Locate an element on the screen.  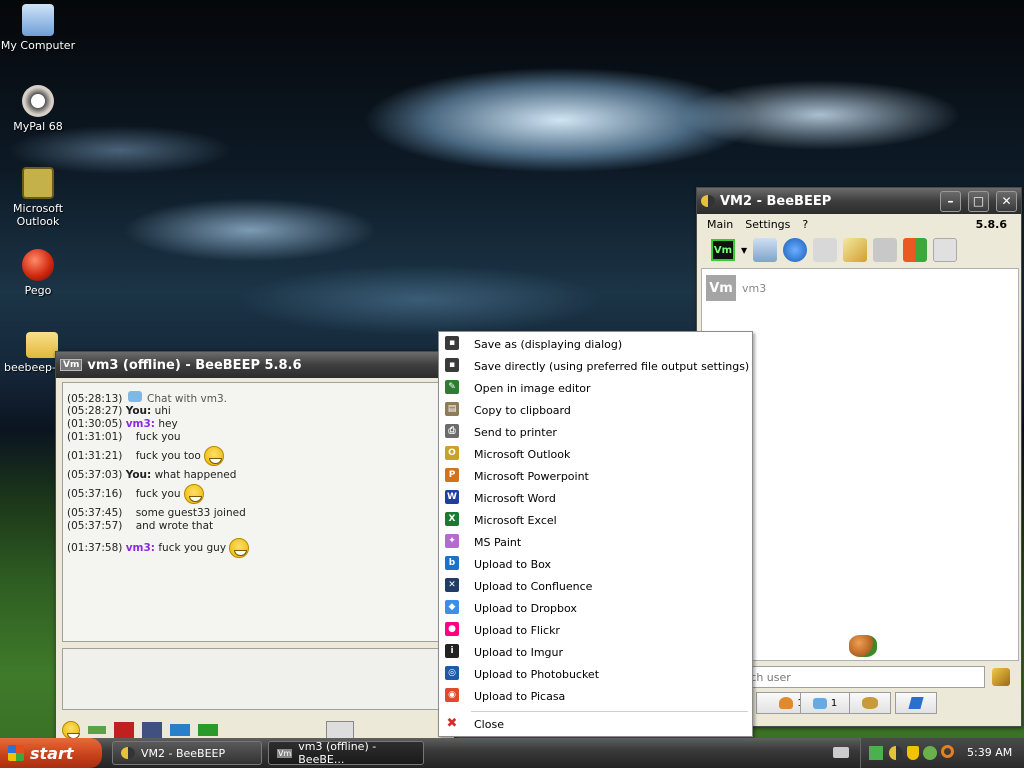
message-text: what happened is located at coordinates (195, 475).